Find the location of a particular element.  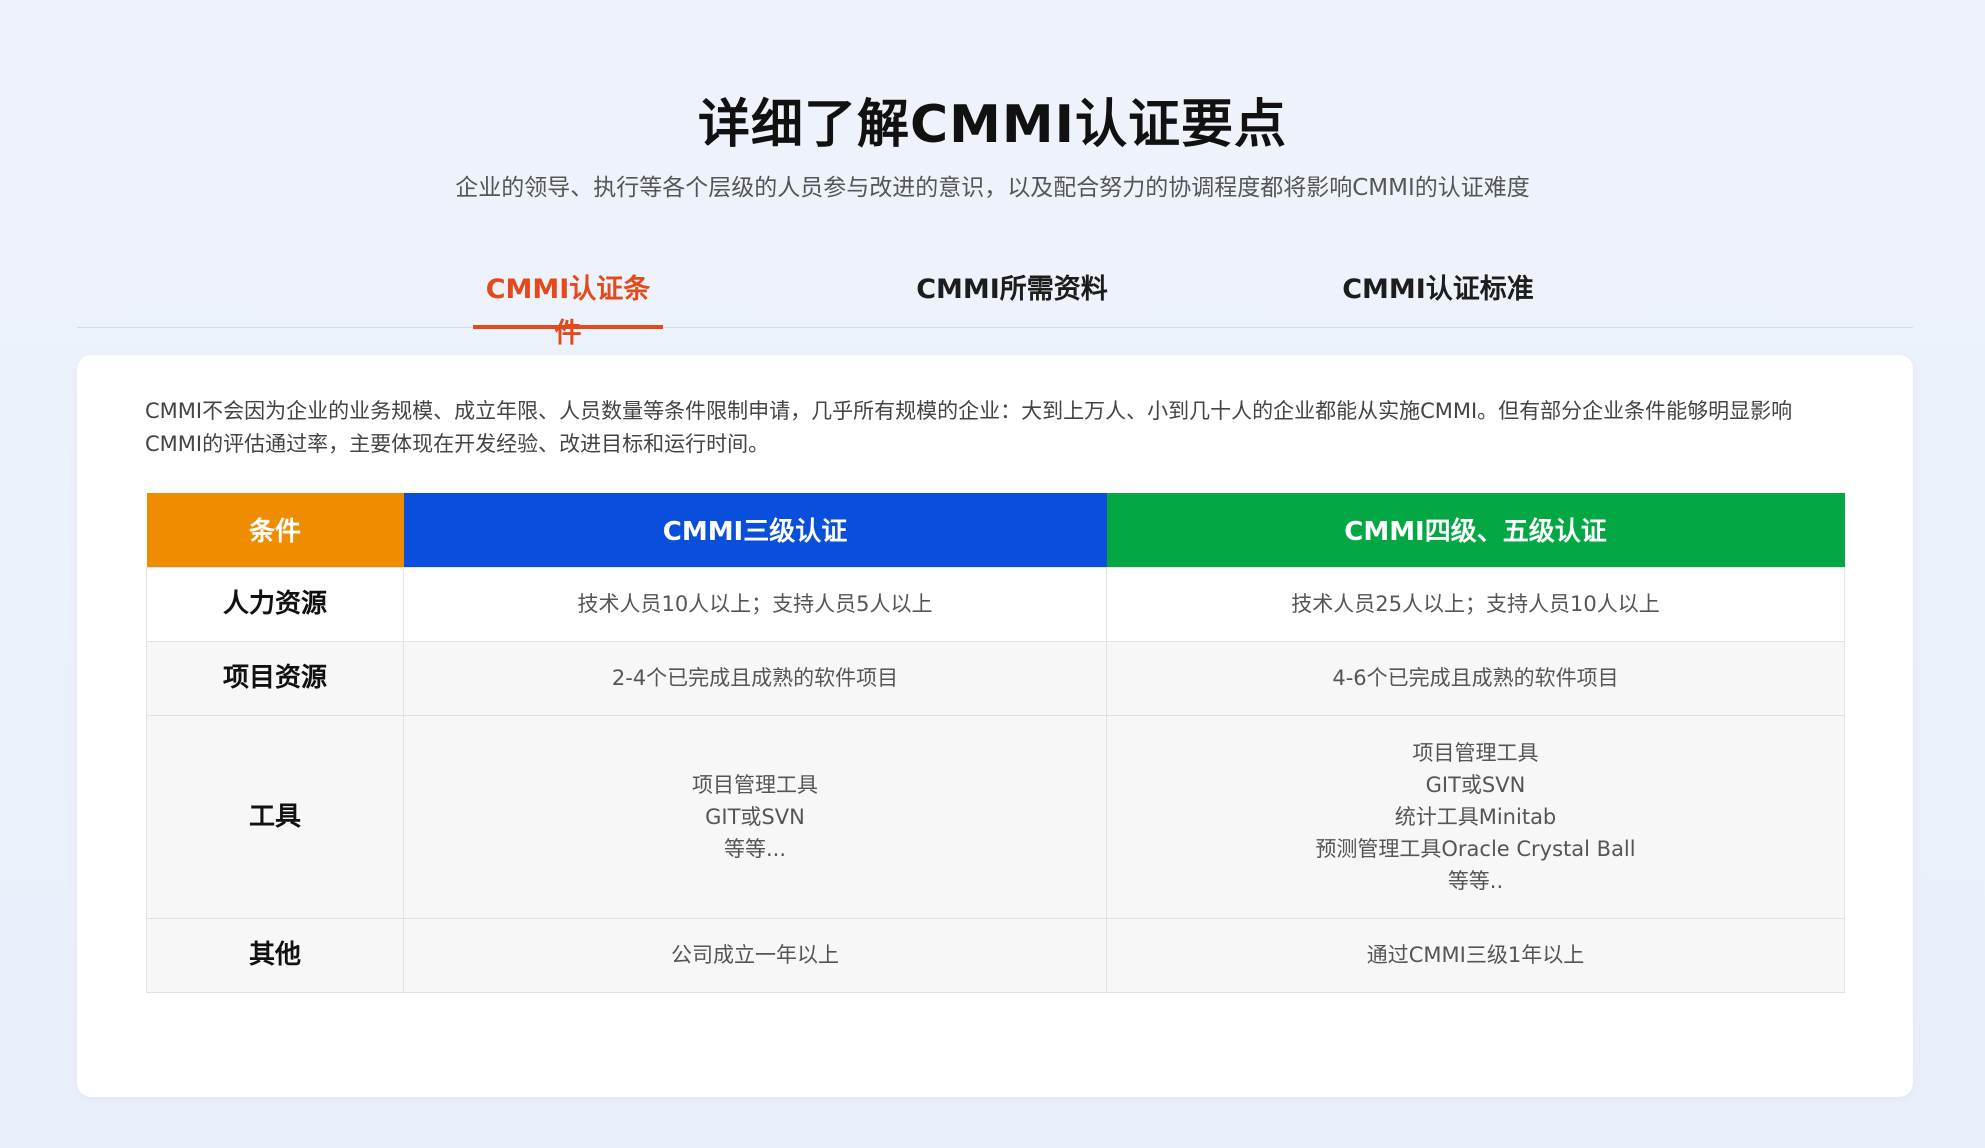

level3-cell: 技术人员10人以上；支持人员5人以上 is located at coordinates (755, 604).